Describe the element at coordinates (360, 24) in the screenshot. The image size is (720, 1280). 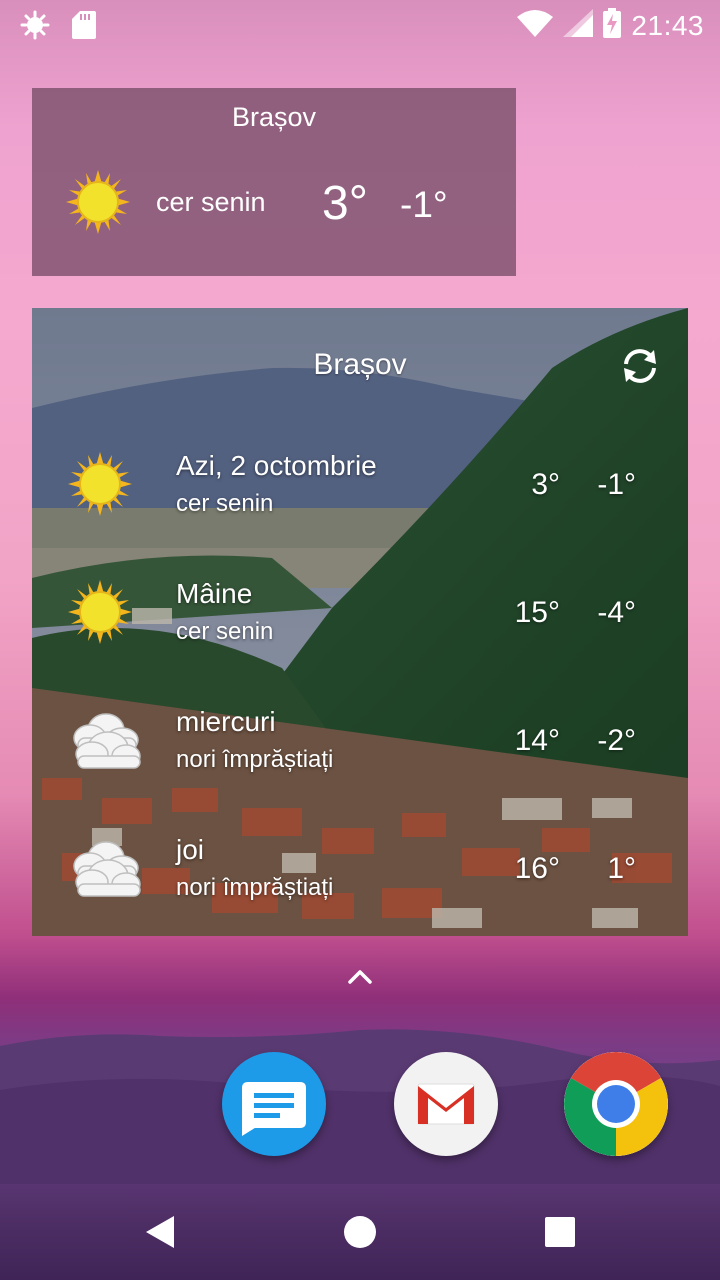
I see `status-bar: 21:43` at that location.